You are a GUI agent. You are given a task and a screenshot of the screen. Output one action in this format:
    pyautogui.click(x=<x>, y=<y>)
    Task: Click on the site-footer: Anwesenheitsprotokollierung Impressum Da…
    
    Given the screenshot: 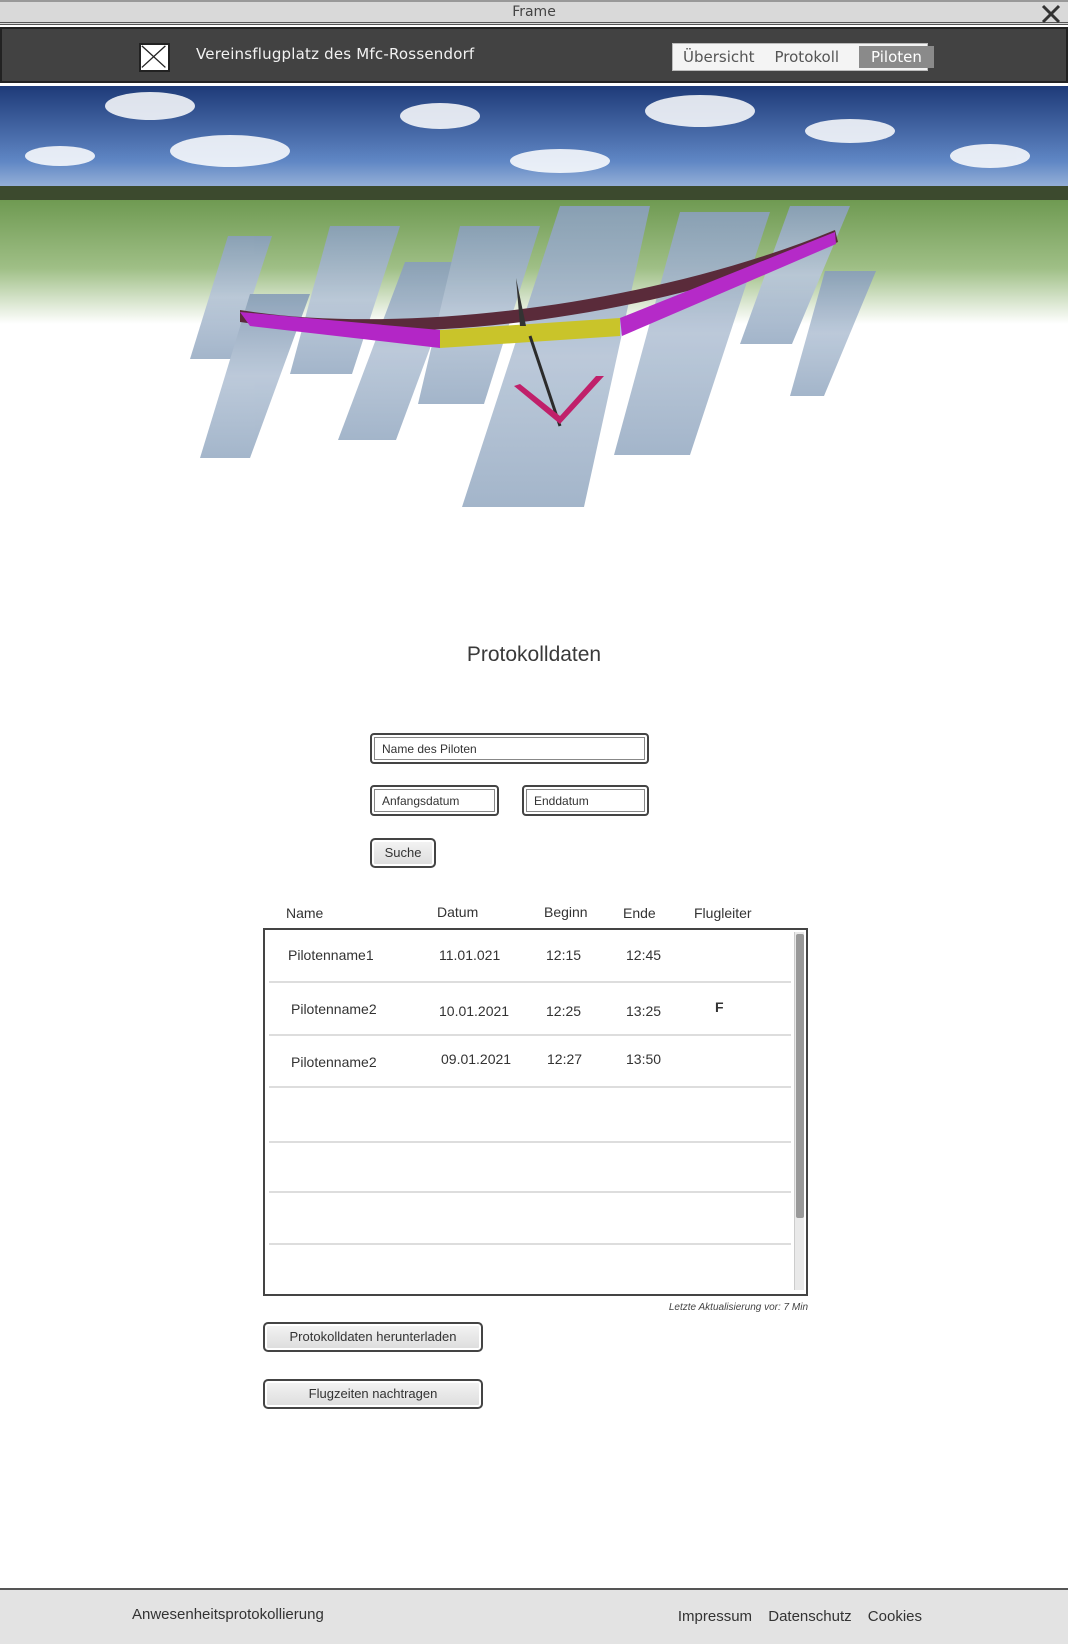 What is the action you would take?
    pyautogui.click(x=534, y=1616)
    